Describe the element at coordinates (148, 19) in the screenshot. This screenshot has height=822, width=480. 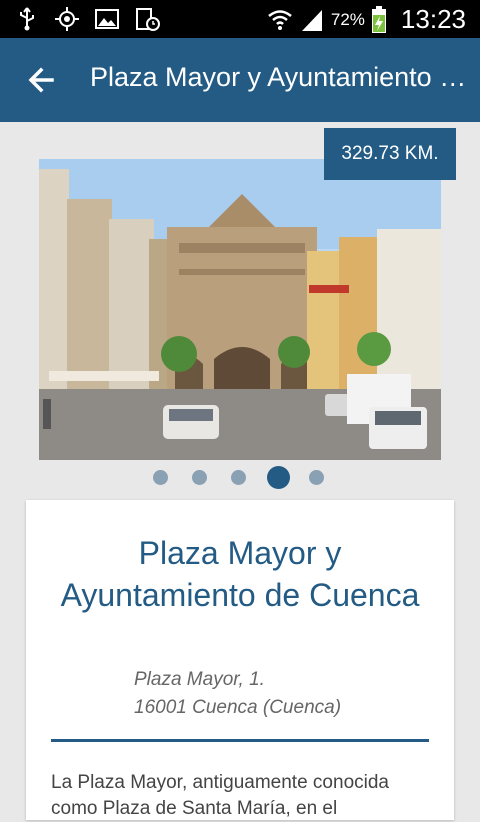
I see `screenshot-icon` at that location.